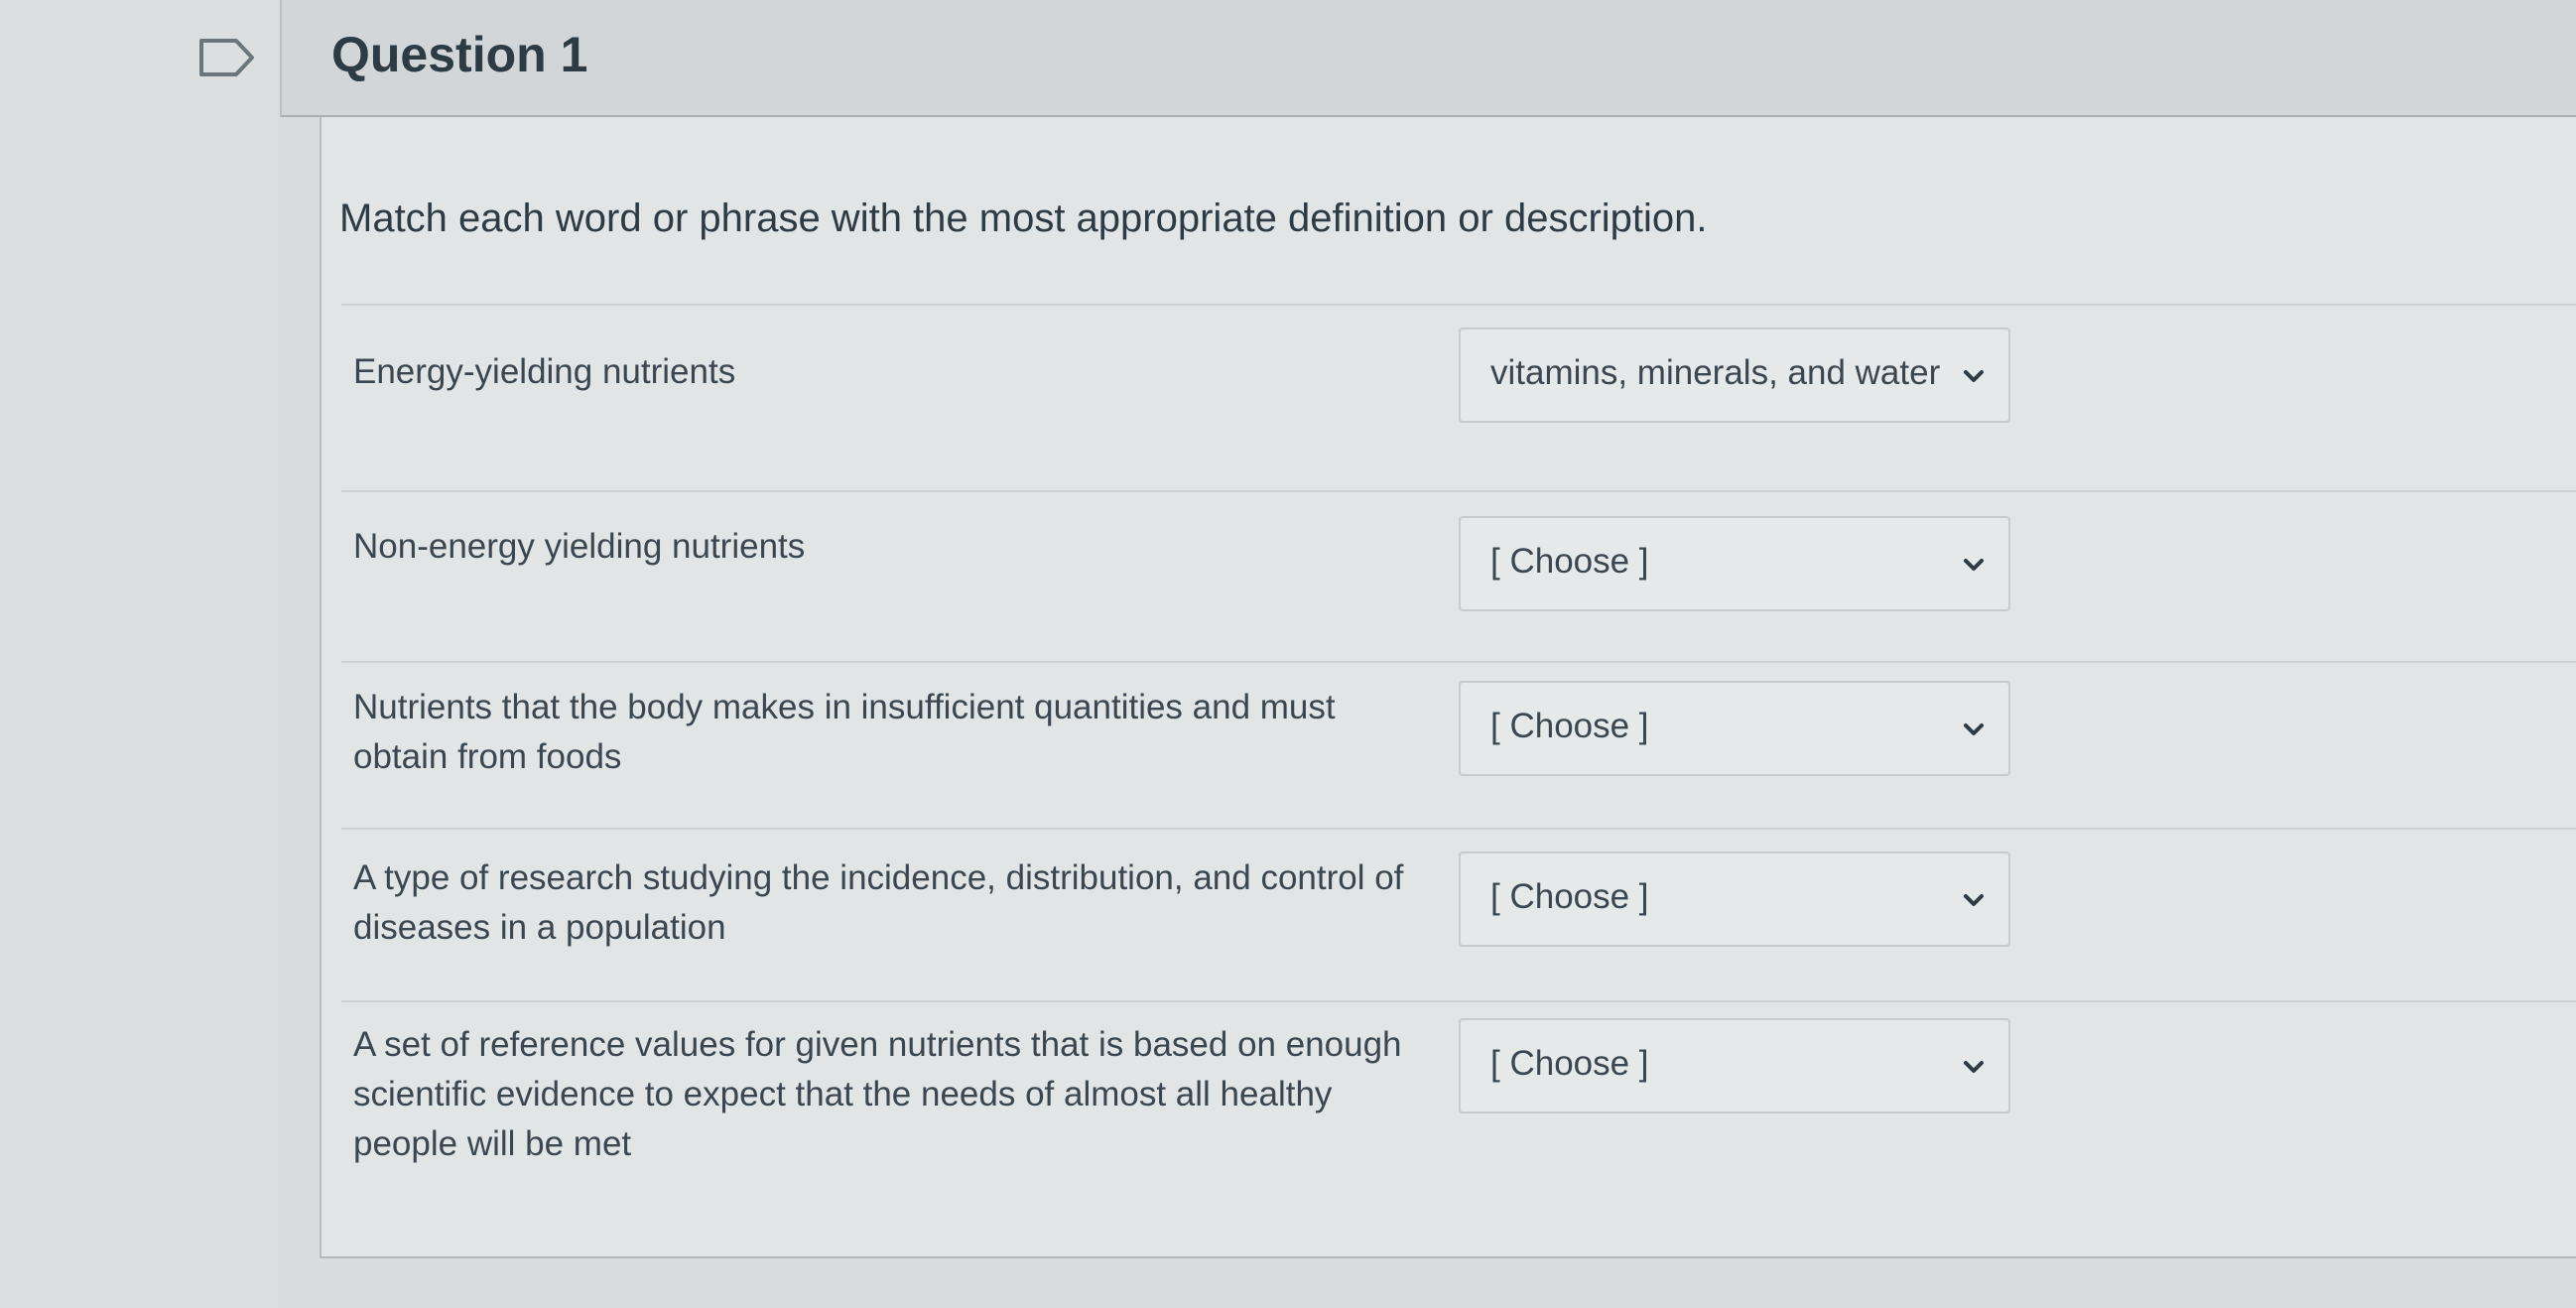 The width and height of the screenshot is (2576, 1308). What do you see at coordinates (227, 57) in the screenshot?
I see `flag-icon` at bounding box center [227, 57].